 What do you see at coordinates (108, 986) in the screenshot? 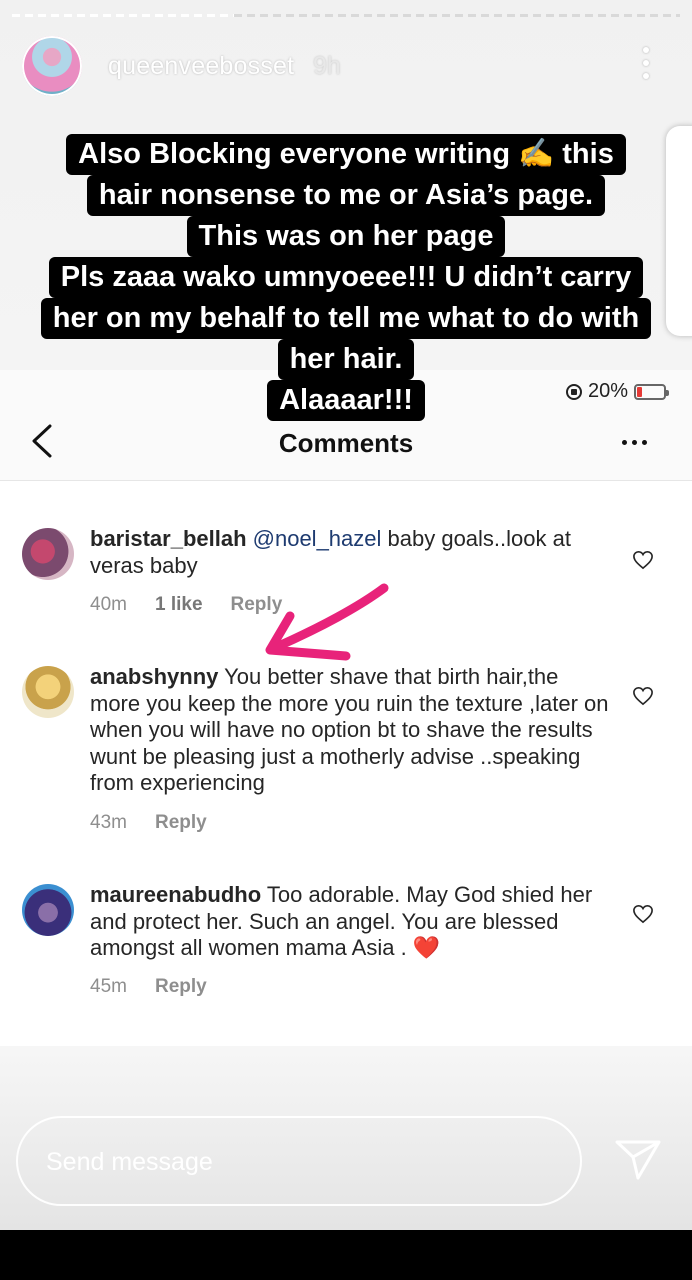
I see `comment-time: 45m` at bounding box center [108, 986].